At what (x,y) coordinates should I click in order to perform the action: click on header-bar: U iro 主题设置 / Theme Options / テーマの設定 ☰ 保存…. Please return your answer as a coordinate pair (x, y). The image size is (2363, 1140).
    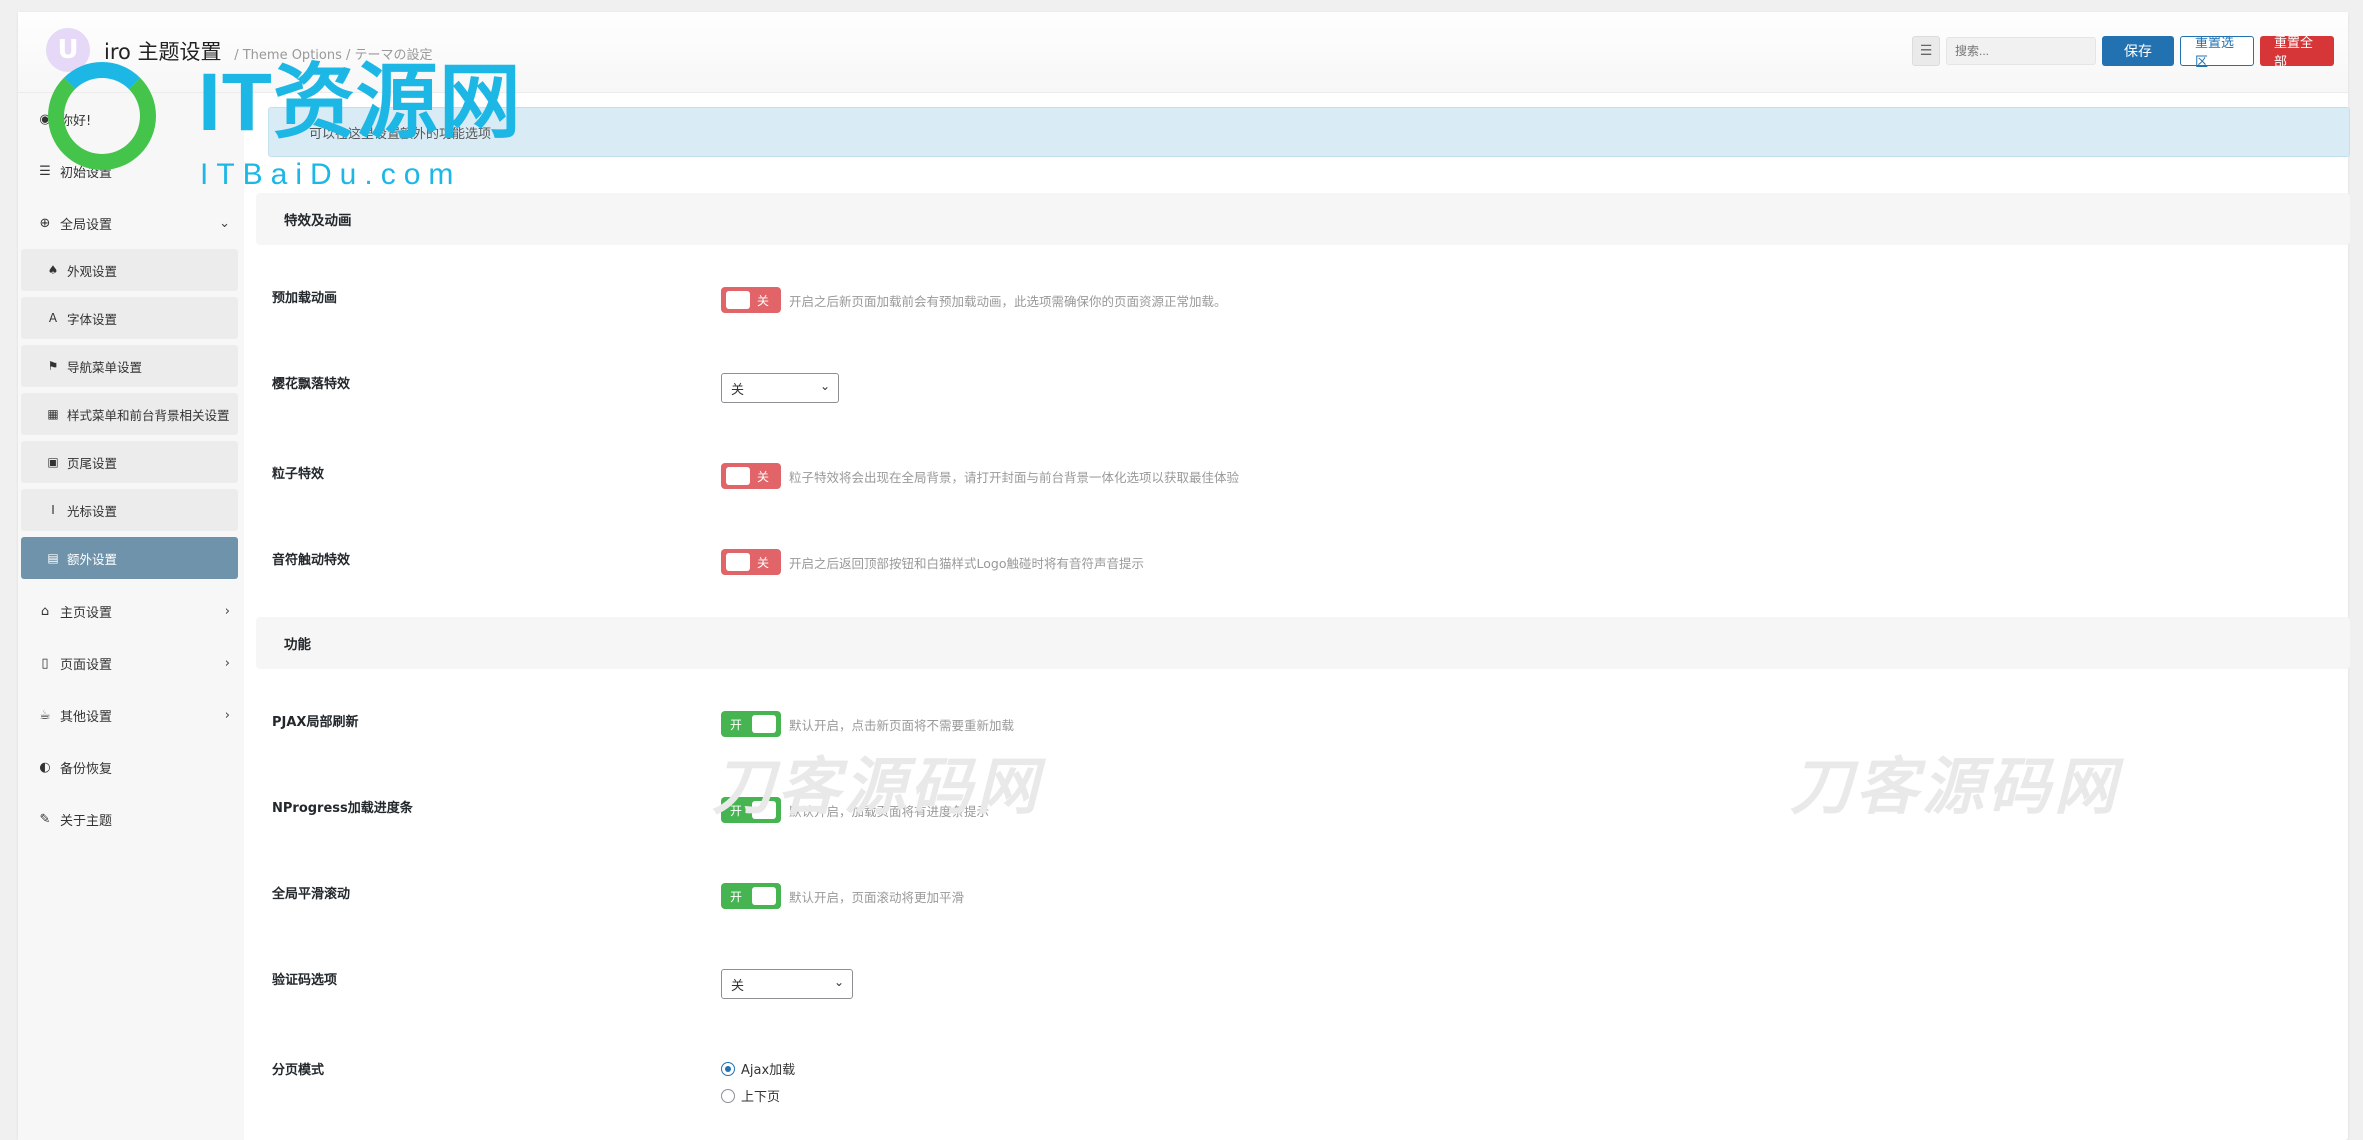
    Looking at the image, I should click on (1183, 52).